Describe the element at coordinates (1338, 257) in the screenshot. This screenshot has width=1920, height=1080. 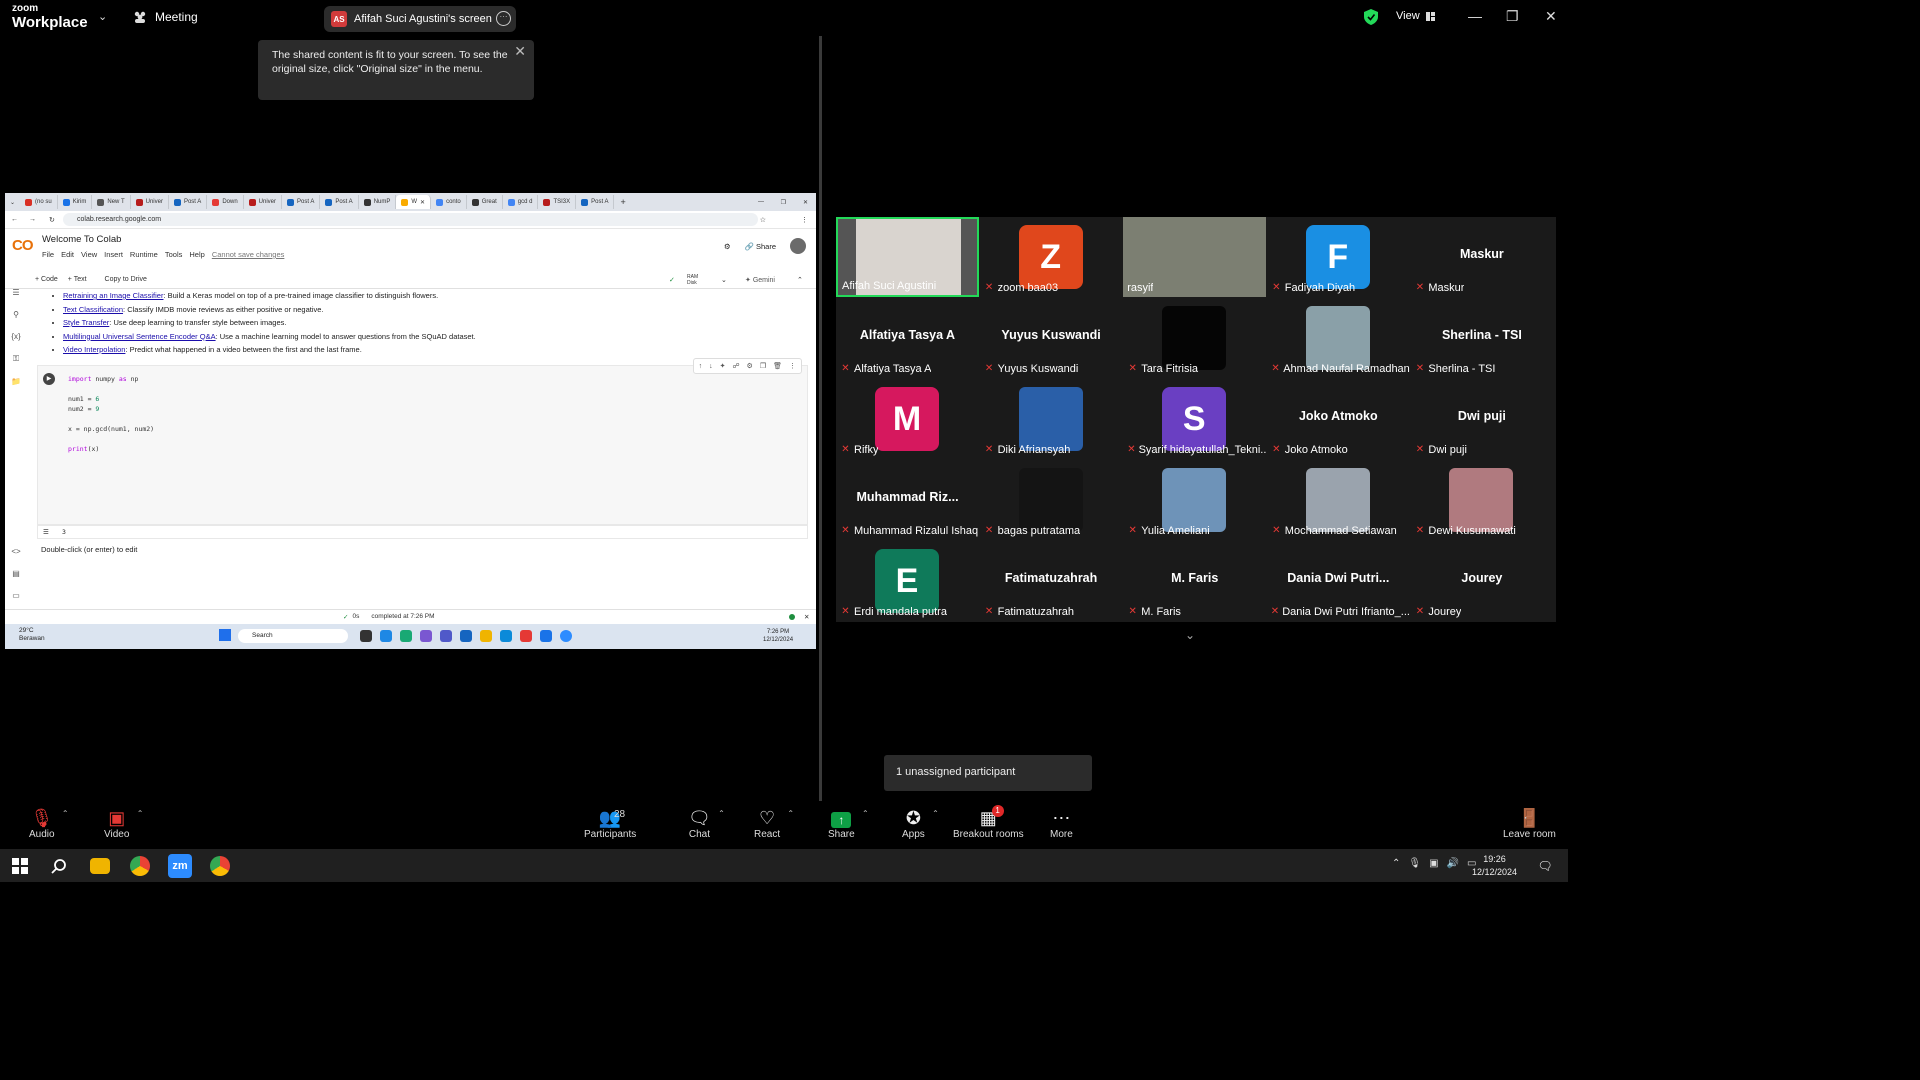
I see `participant-tile: F ✕ Fadiyah Diyah` at that location.